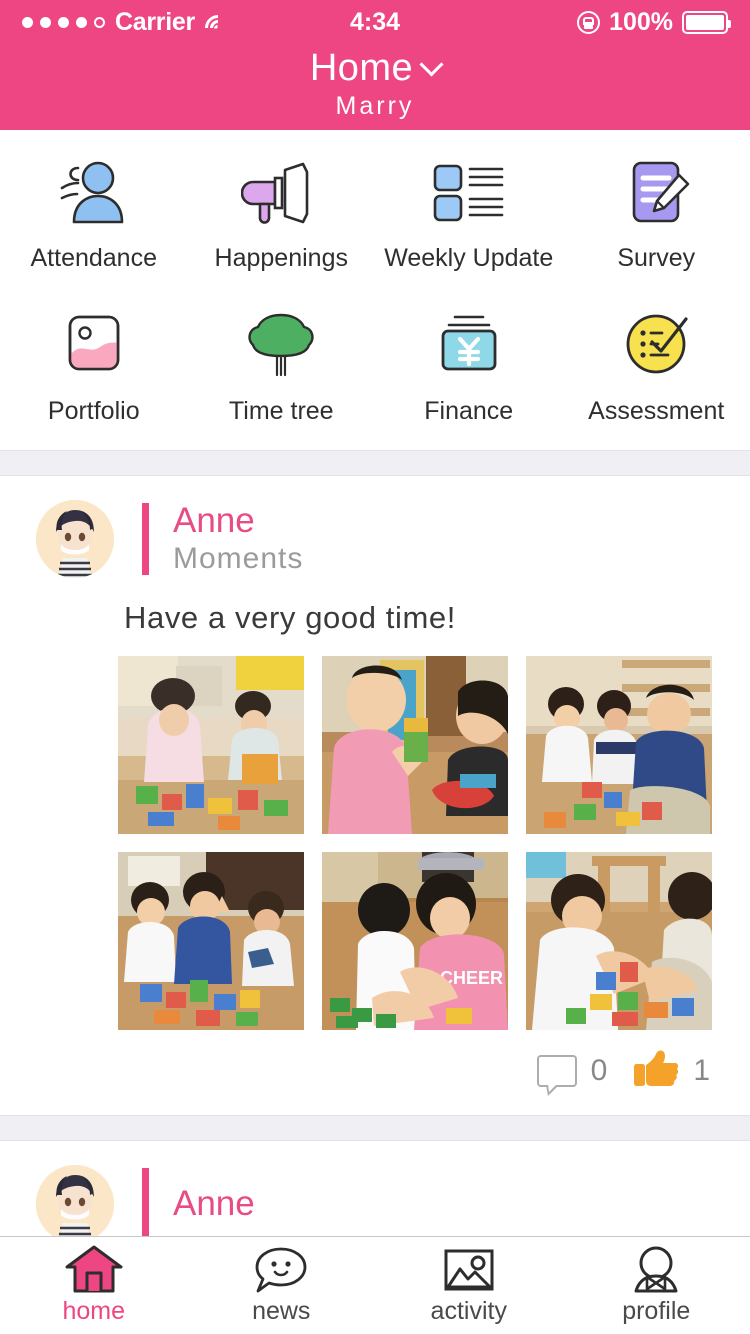 The width and height of the screenshot is (750, 1334). What do you see at coordinates (656, 1269) in the screenshot?
I see `person-bowtie-icon` at bounding box center [656, 1269].